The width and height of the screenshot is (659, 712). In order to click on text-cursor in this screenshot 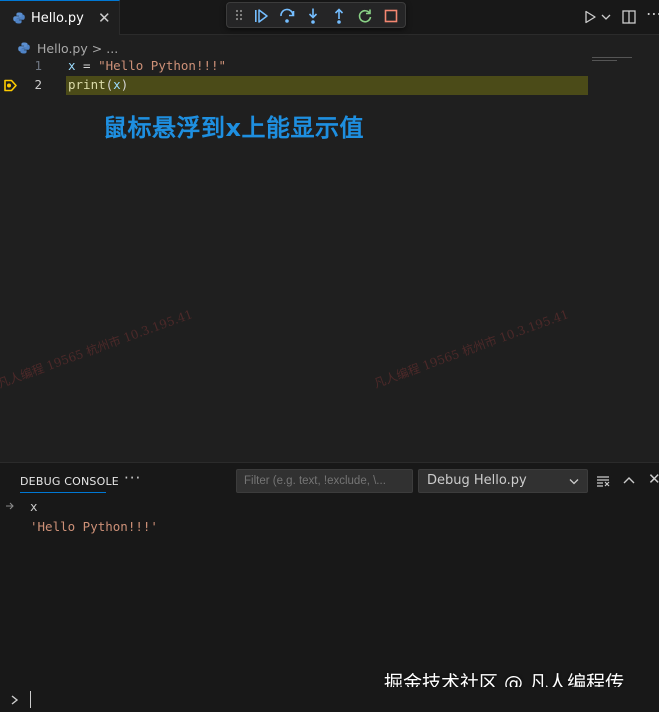, I will do `click(30, 699)`.